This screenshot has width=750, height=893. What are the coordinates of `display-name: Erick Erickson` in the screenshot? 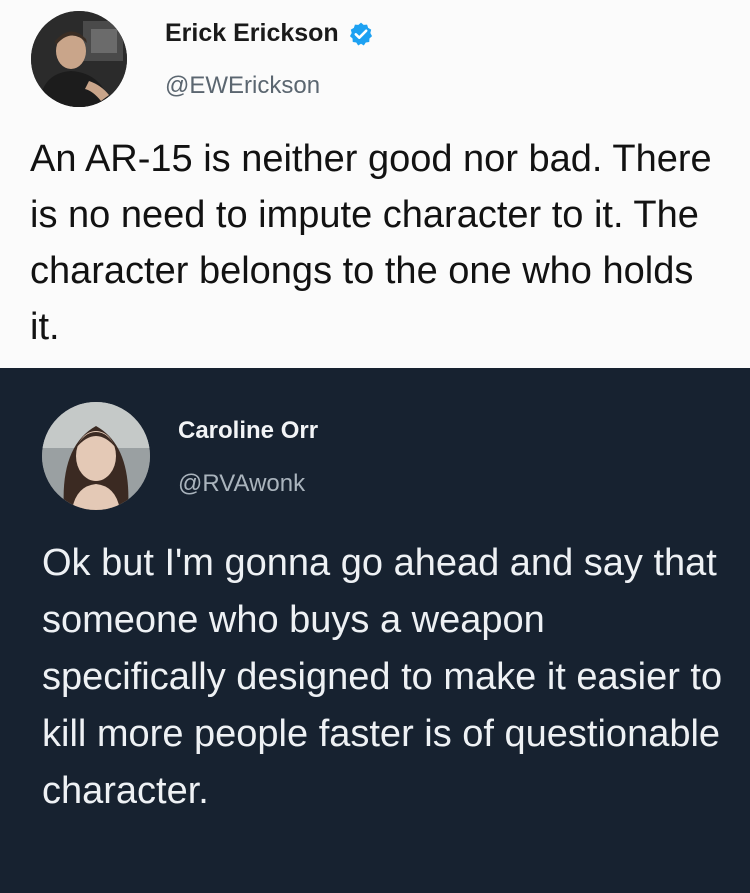 It's located at (269, 33).